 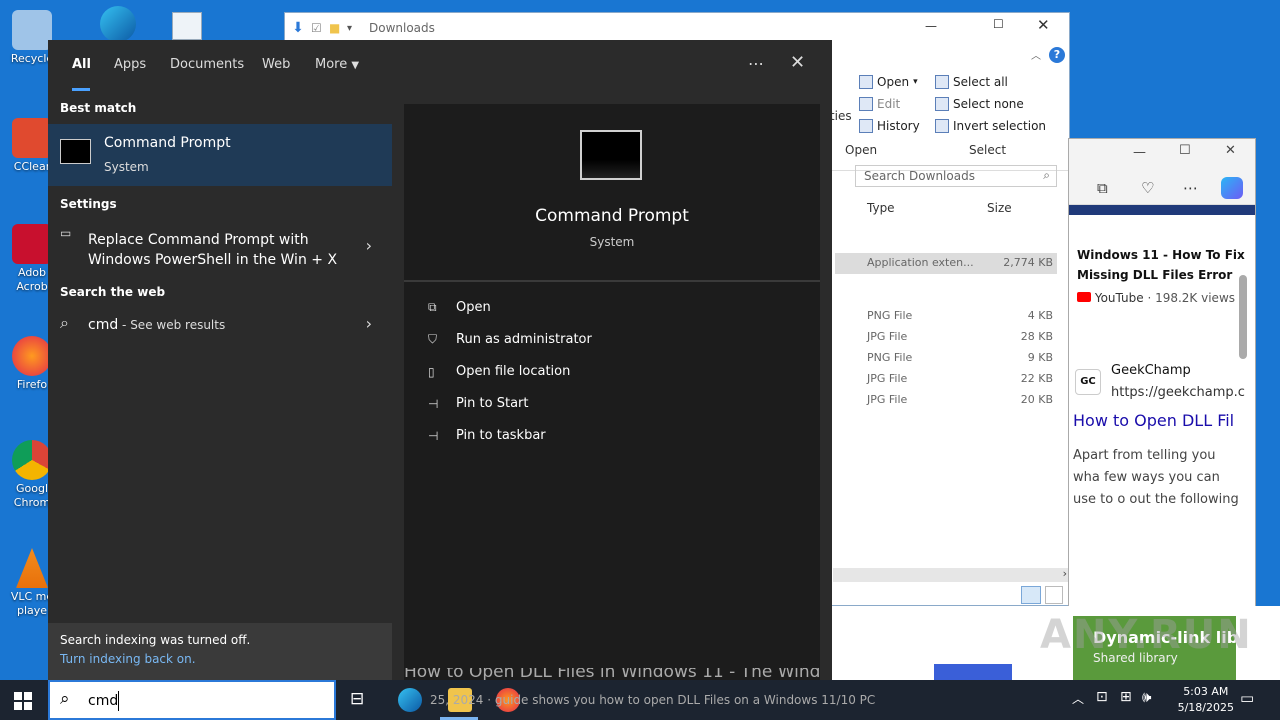 What do you see at coordinates (1178, 392) in the screenshot?
I see `site-url: https://geekchamp.c` at bounding box center [1178, 392].